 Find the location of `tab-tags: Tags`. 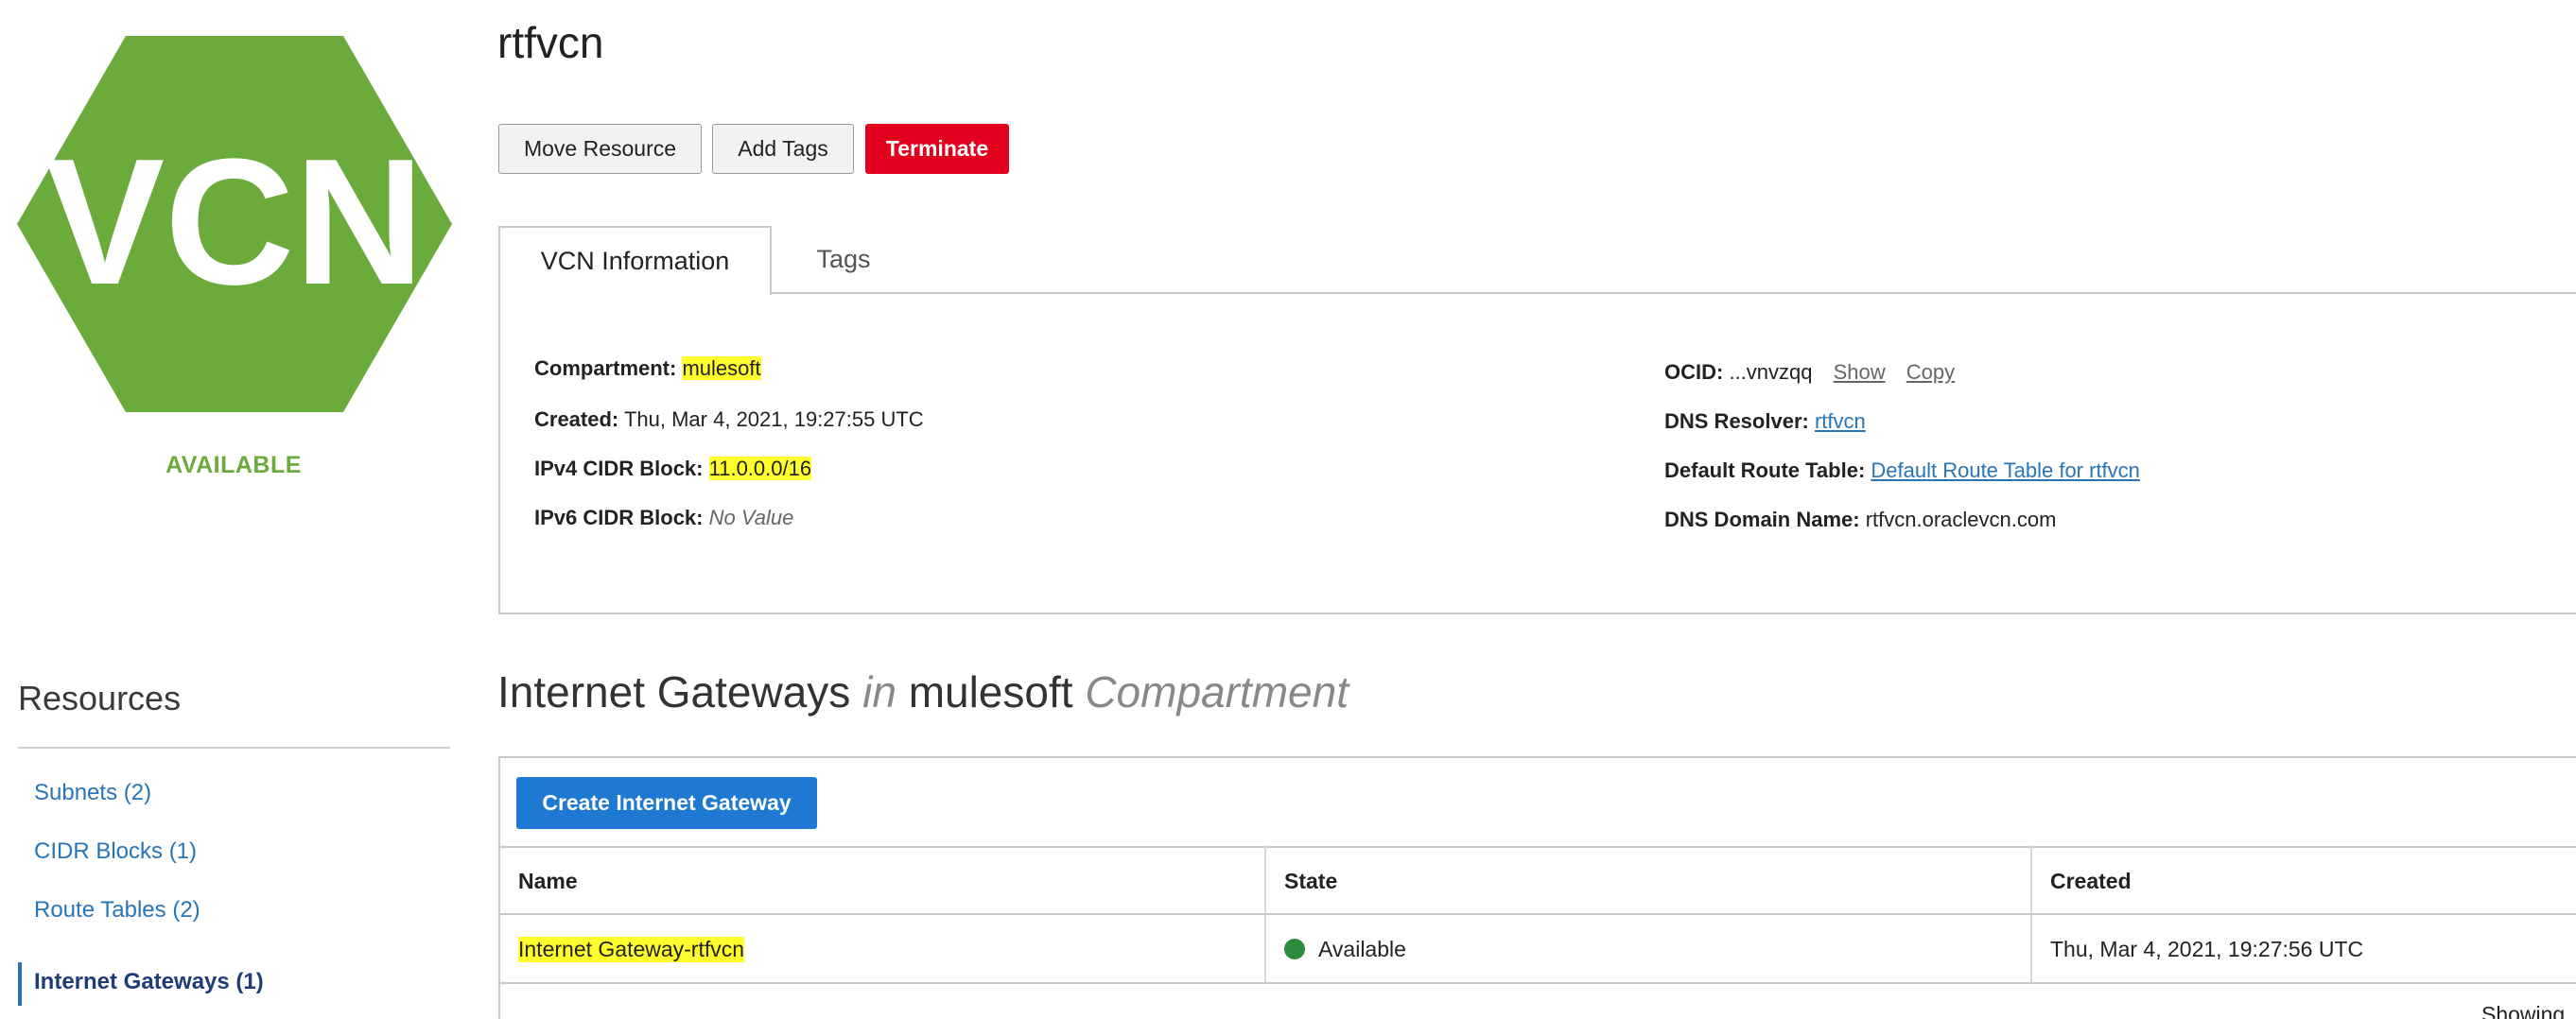

tab-tags: Tags is located at coordinates (843, 259).